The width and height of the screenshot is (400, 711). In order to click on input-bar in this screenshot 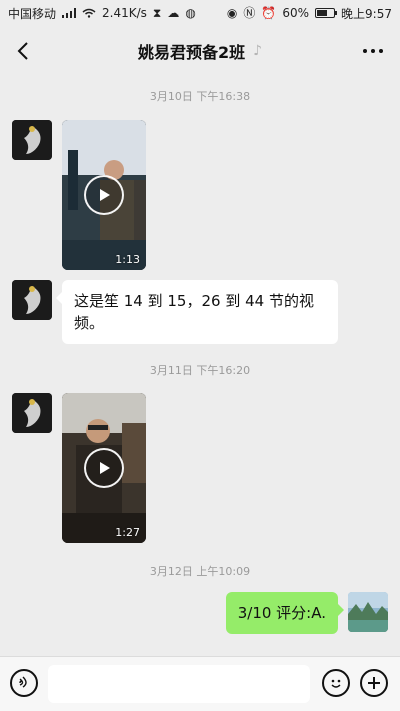, I will do `click(200, 683)`.